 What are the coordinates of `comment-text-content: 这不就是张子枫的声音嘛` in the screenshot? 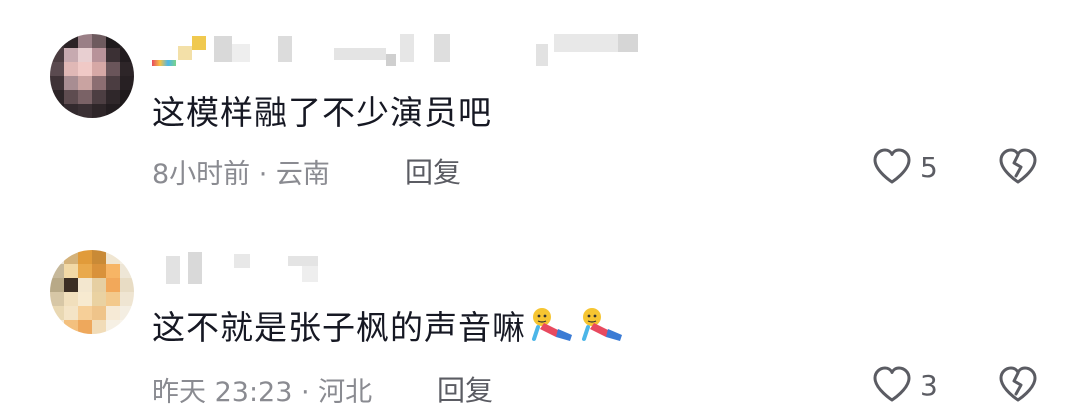 It's located at (339, 327).